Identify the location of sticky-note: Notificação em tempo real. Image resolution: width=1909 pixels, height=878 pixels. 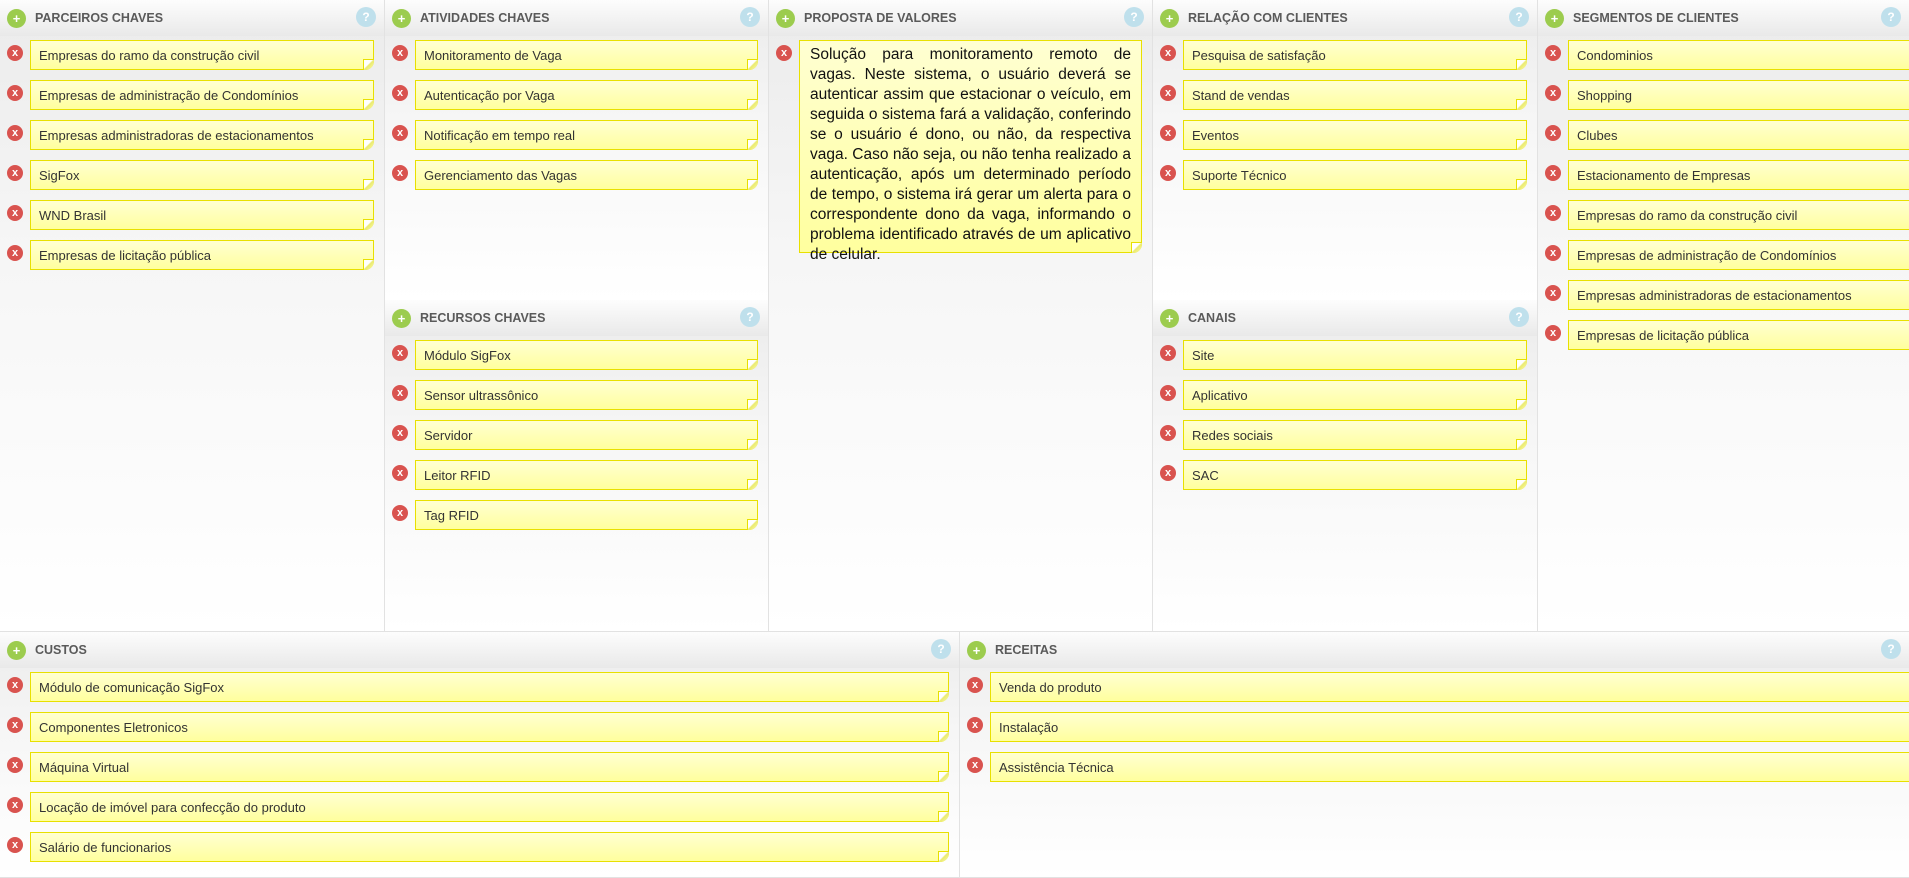
(586, 135).